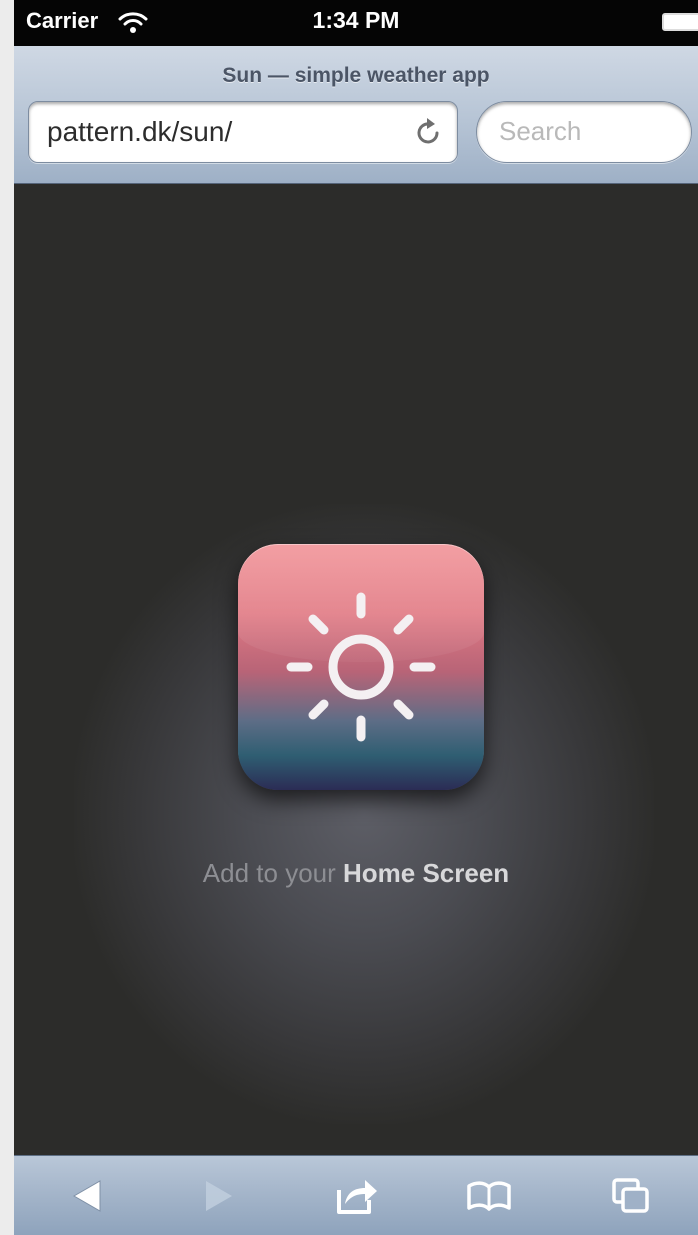 The height and width of the screenshot is (1235, 698). What do you see at coordinates (139, 132) in the screenshot?
I see `url-text: pattern.dk/sun/` at bounding box center [139, 132].